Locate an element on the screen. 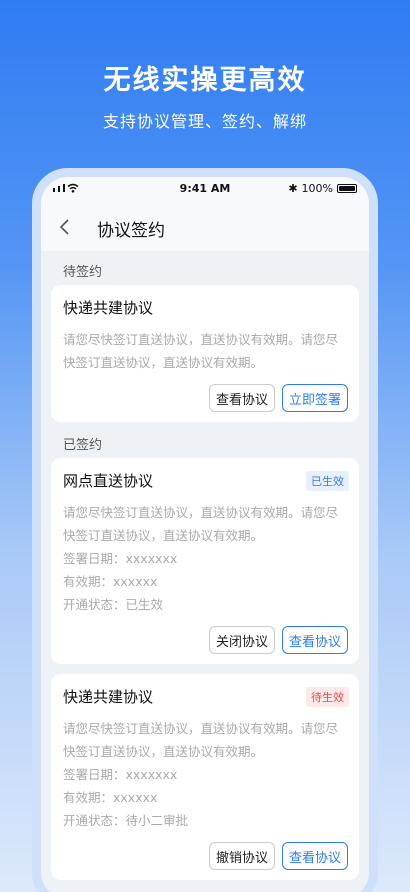  bluetooth-icon: ✱ is located at coordinates (293, 188).